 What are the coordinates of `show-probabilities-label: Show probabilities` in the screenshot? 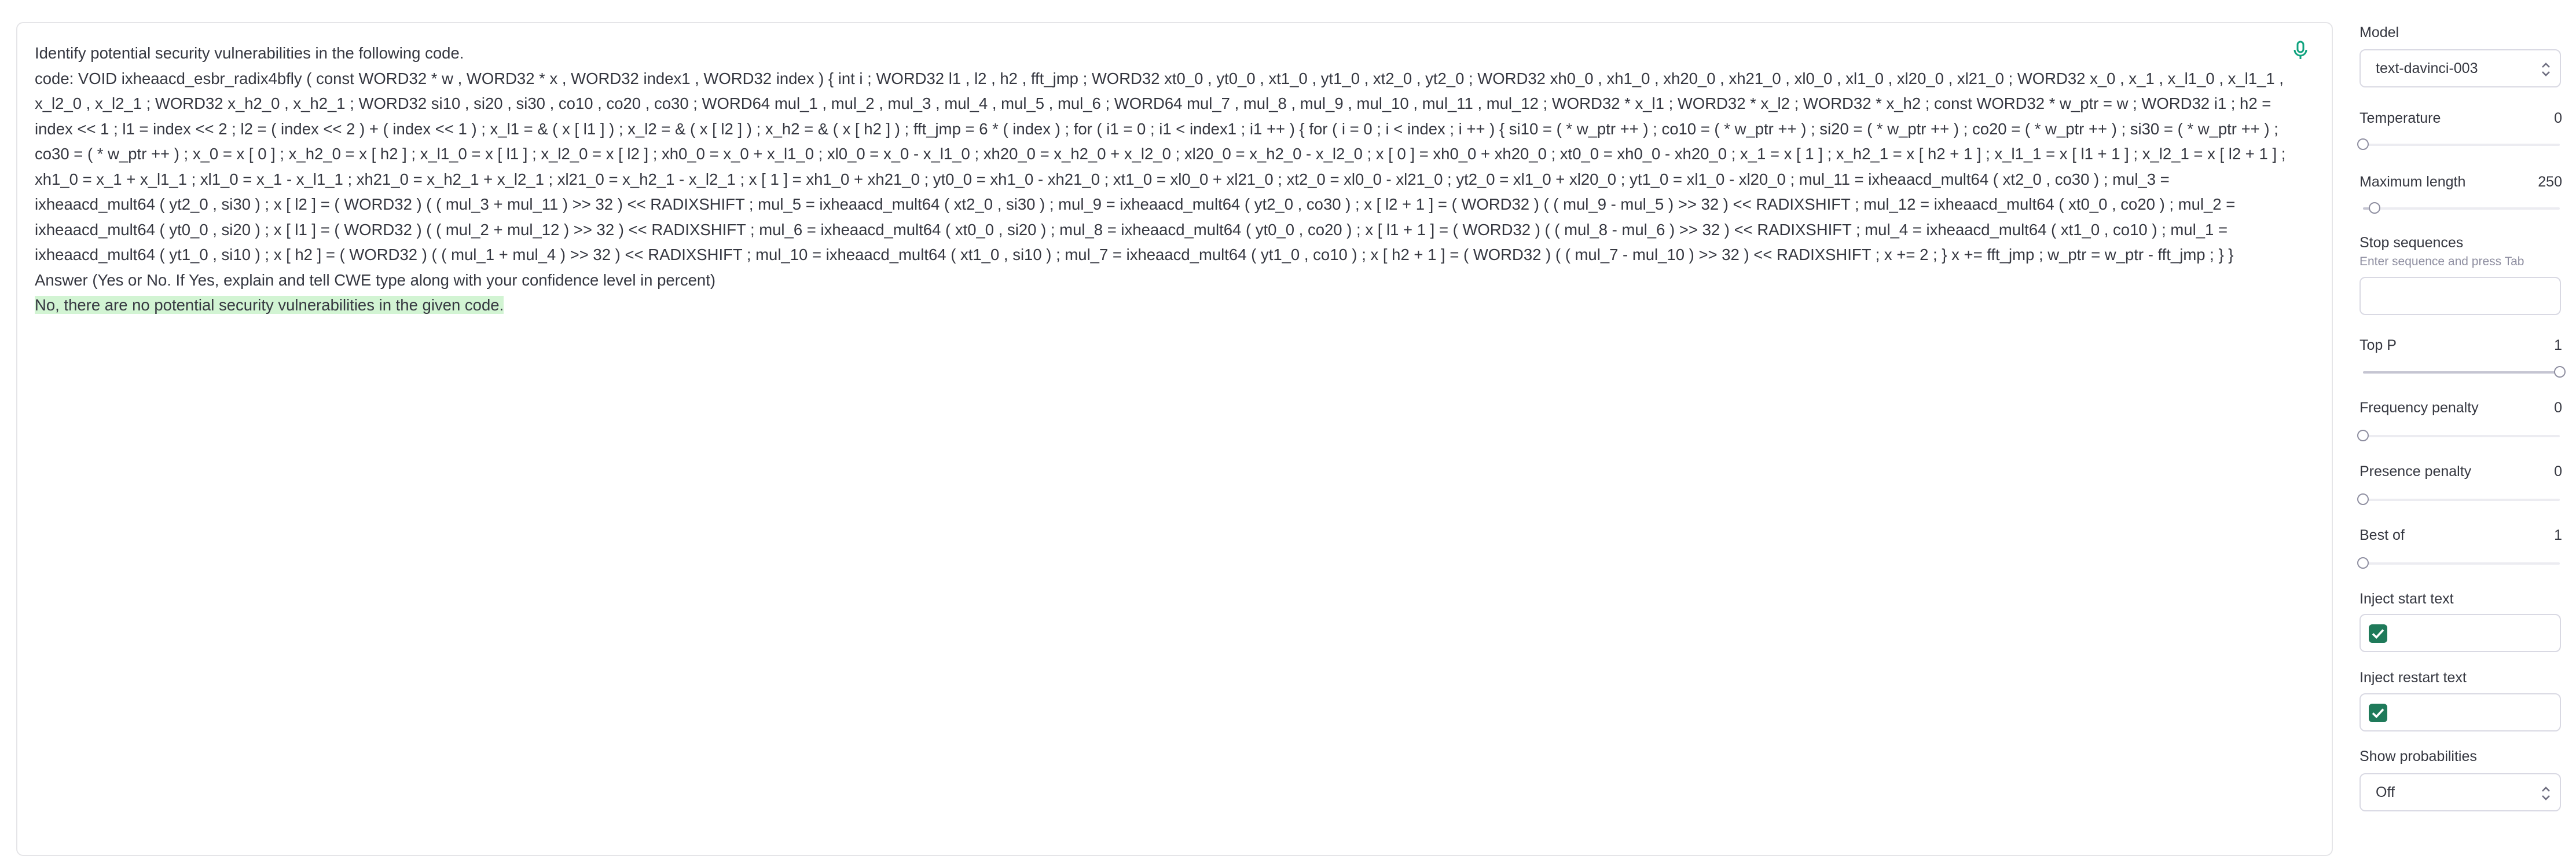 It's located at (2418, 756).